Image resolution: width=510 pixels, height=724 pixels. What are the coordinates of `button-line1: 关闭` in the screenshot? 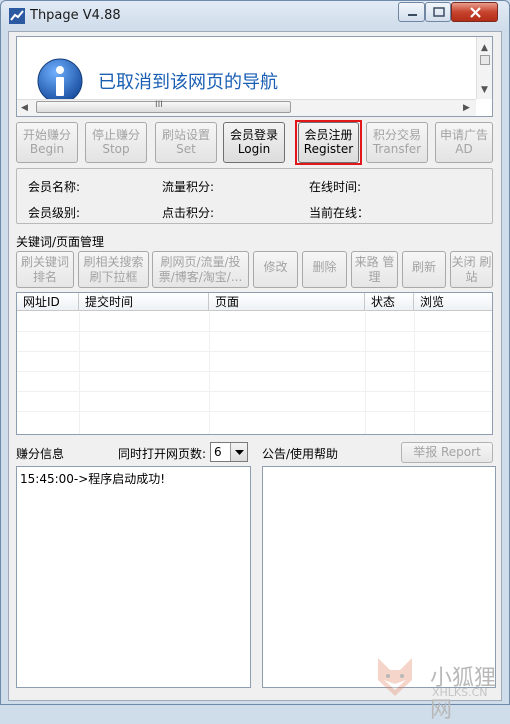 It's located at (463, 262).